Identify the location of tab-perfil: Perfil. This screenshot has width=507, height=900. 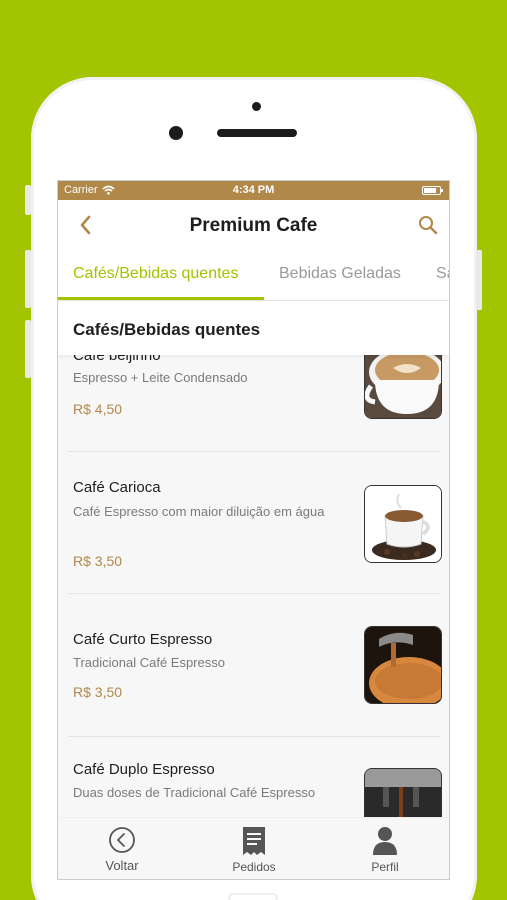
(385, 850).